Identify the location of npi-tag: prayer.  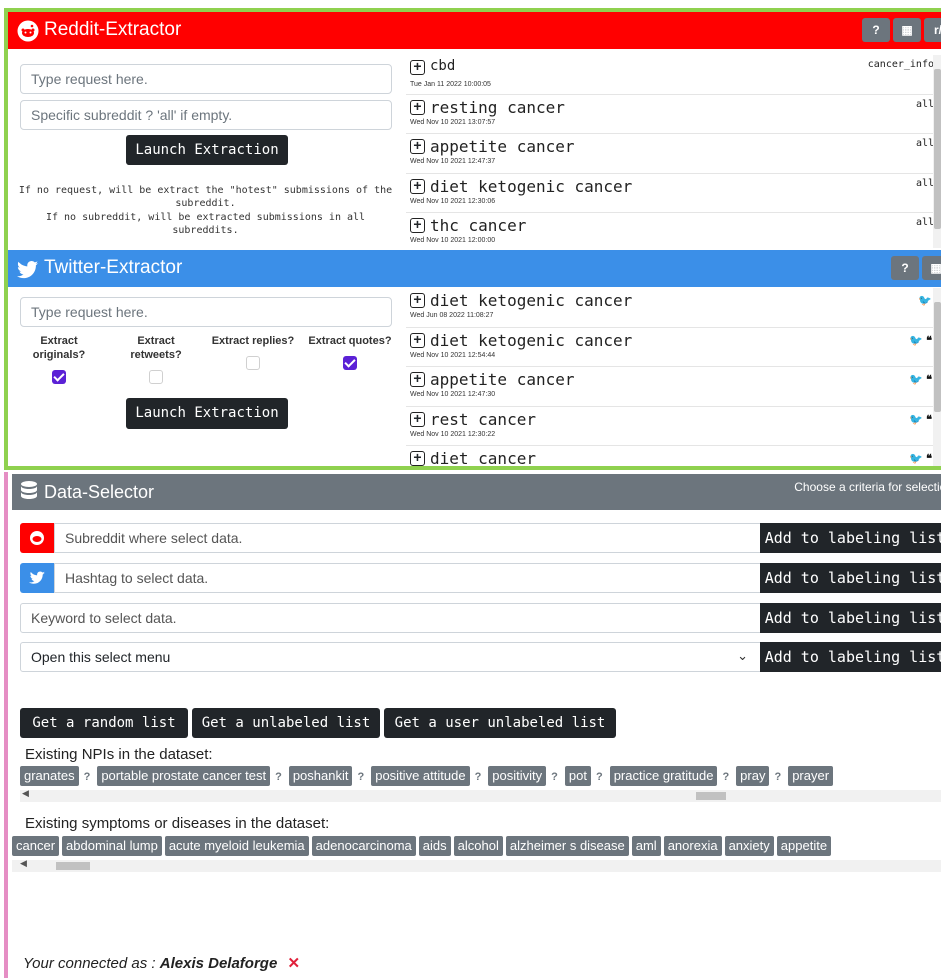
(811, 776).